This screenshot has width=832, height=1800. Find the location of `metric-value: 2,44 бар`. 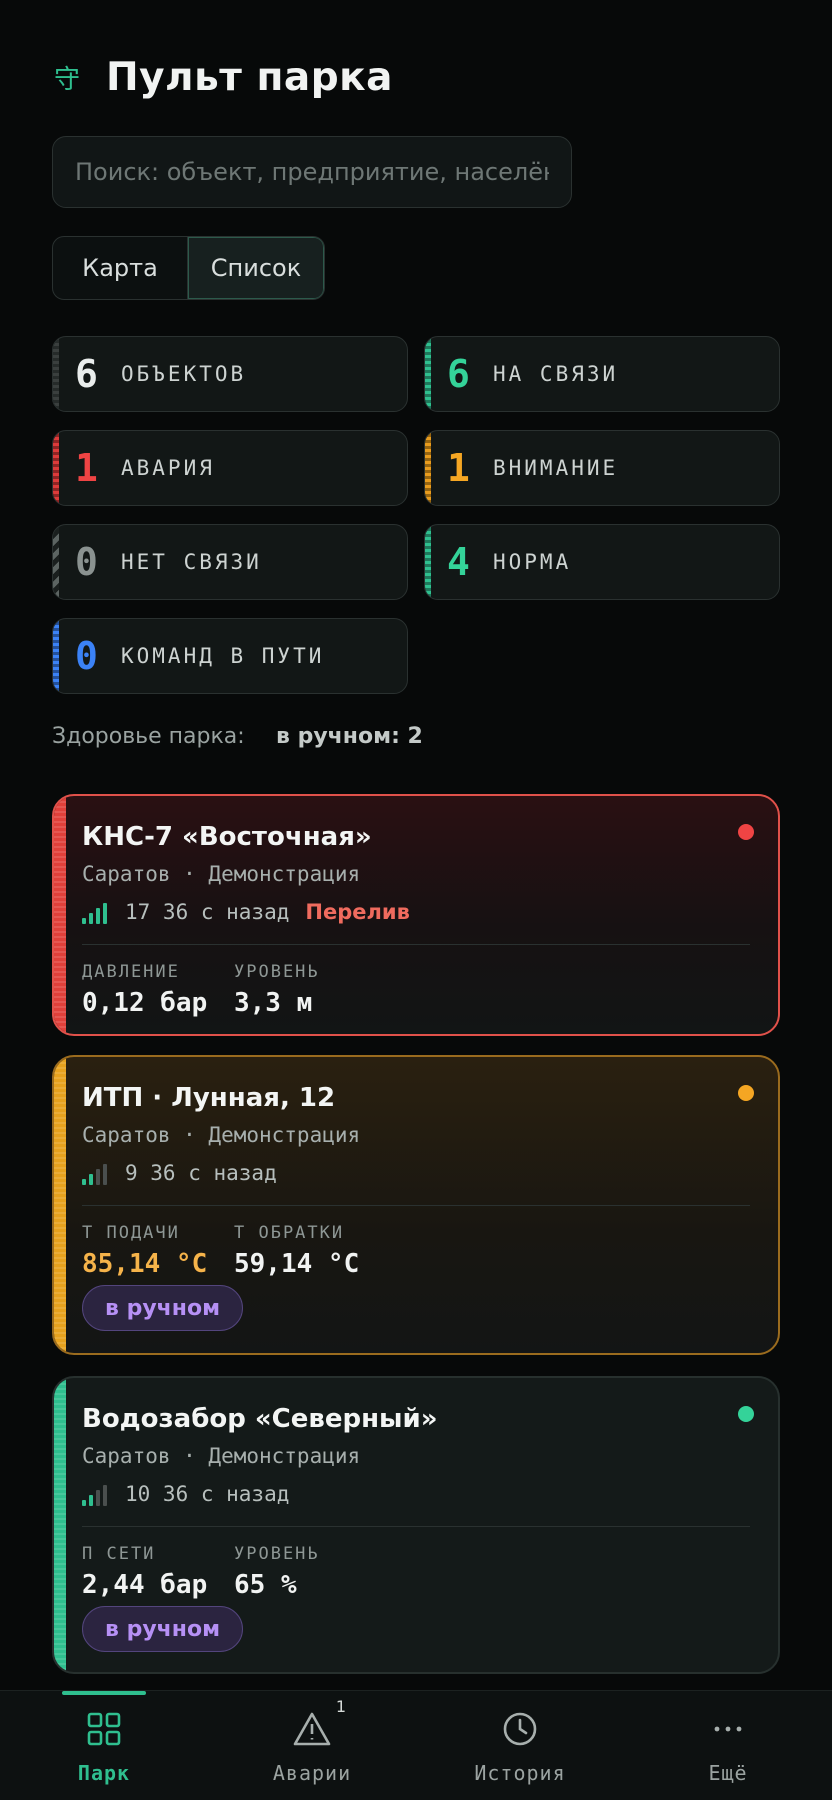

metric-value: 2,44 бар is located at coordinates (145, 1585).